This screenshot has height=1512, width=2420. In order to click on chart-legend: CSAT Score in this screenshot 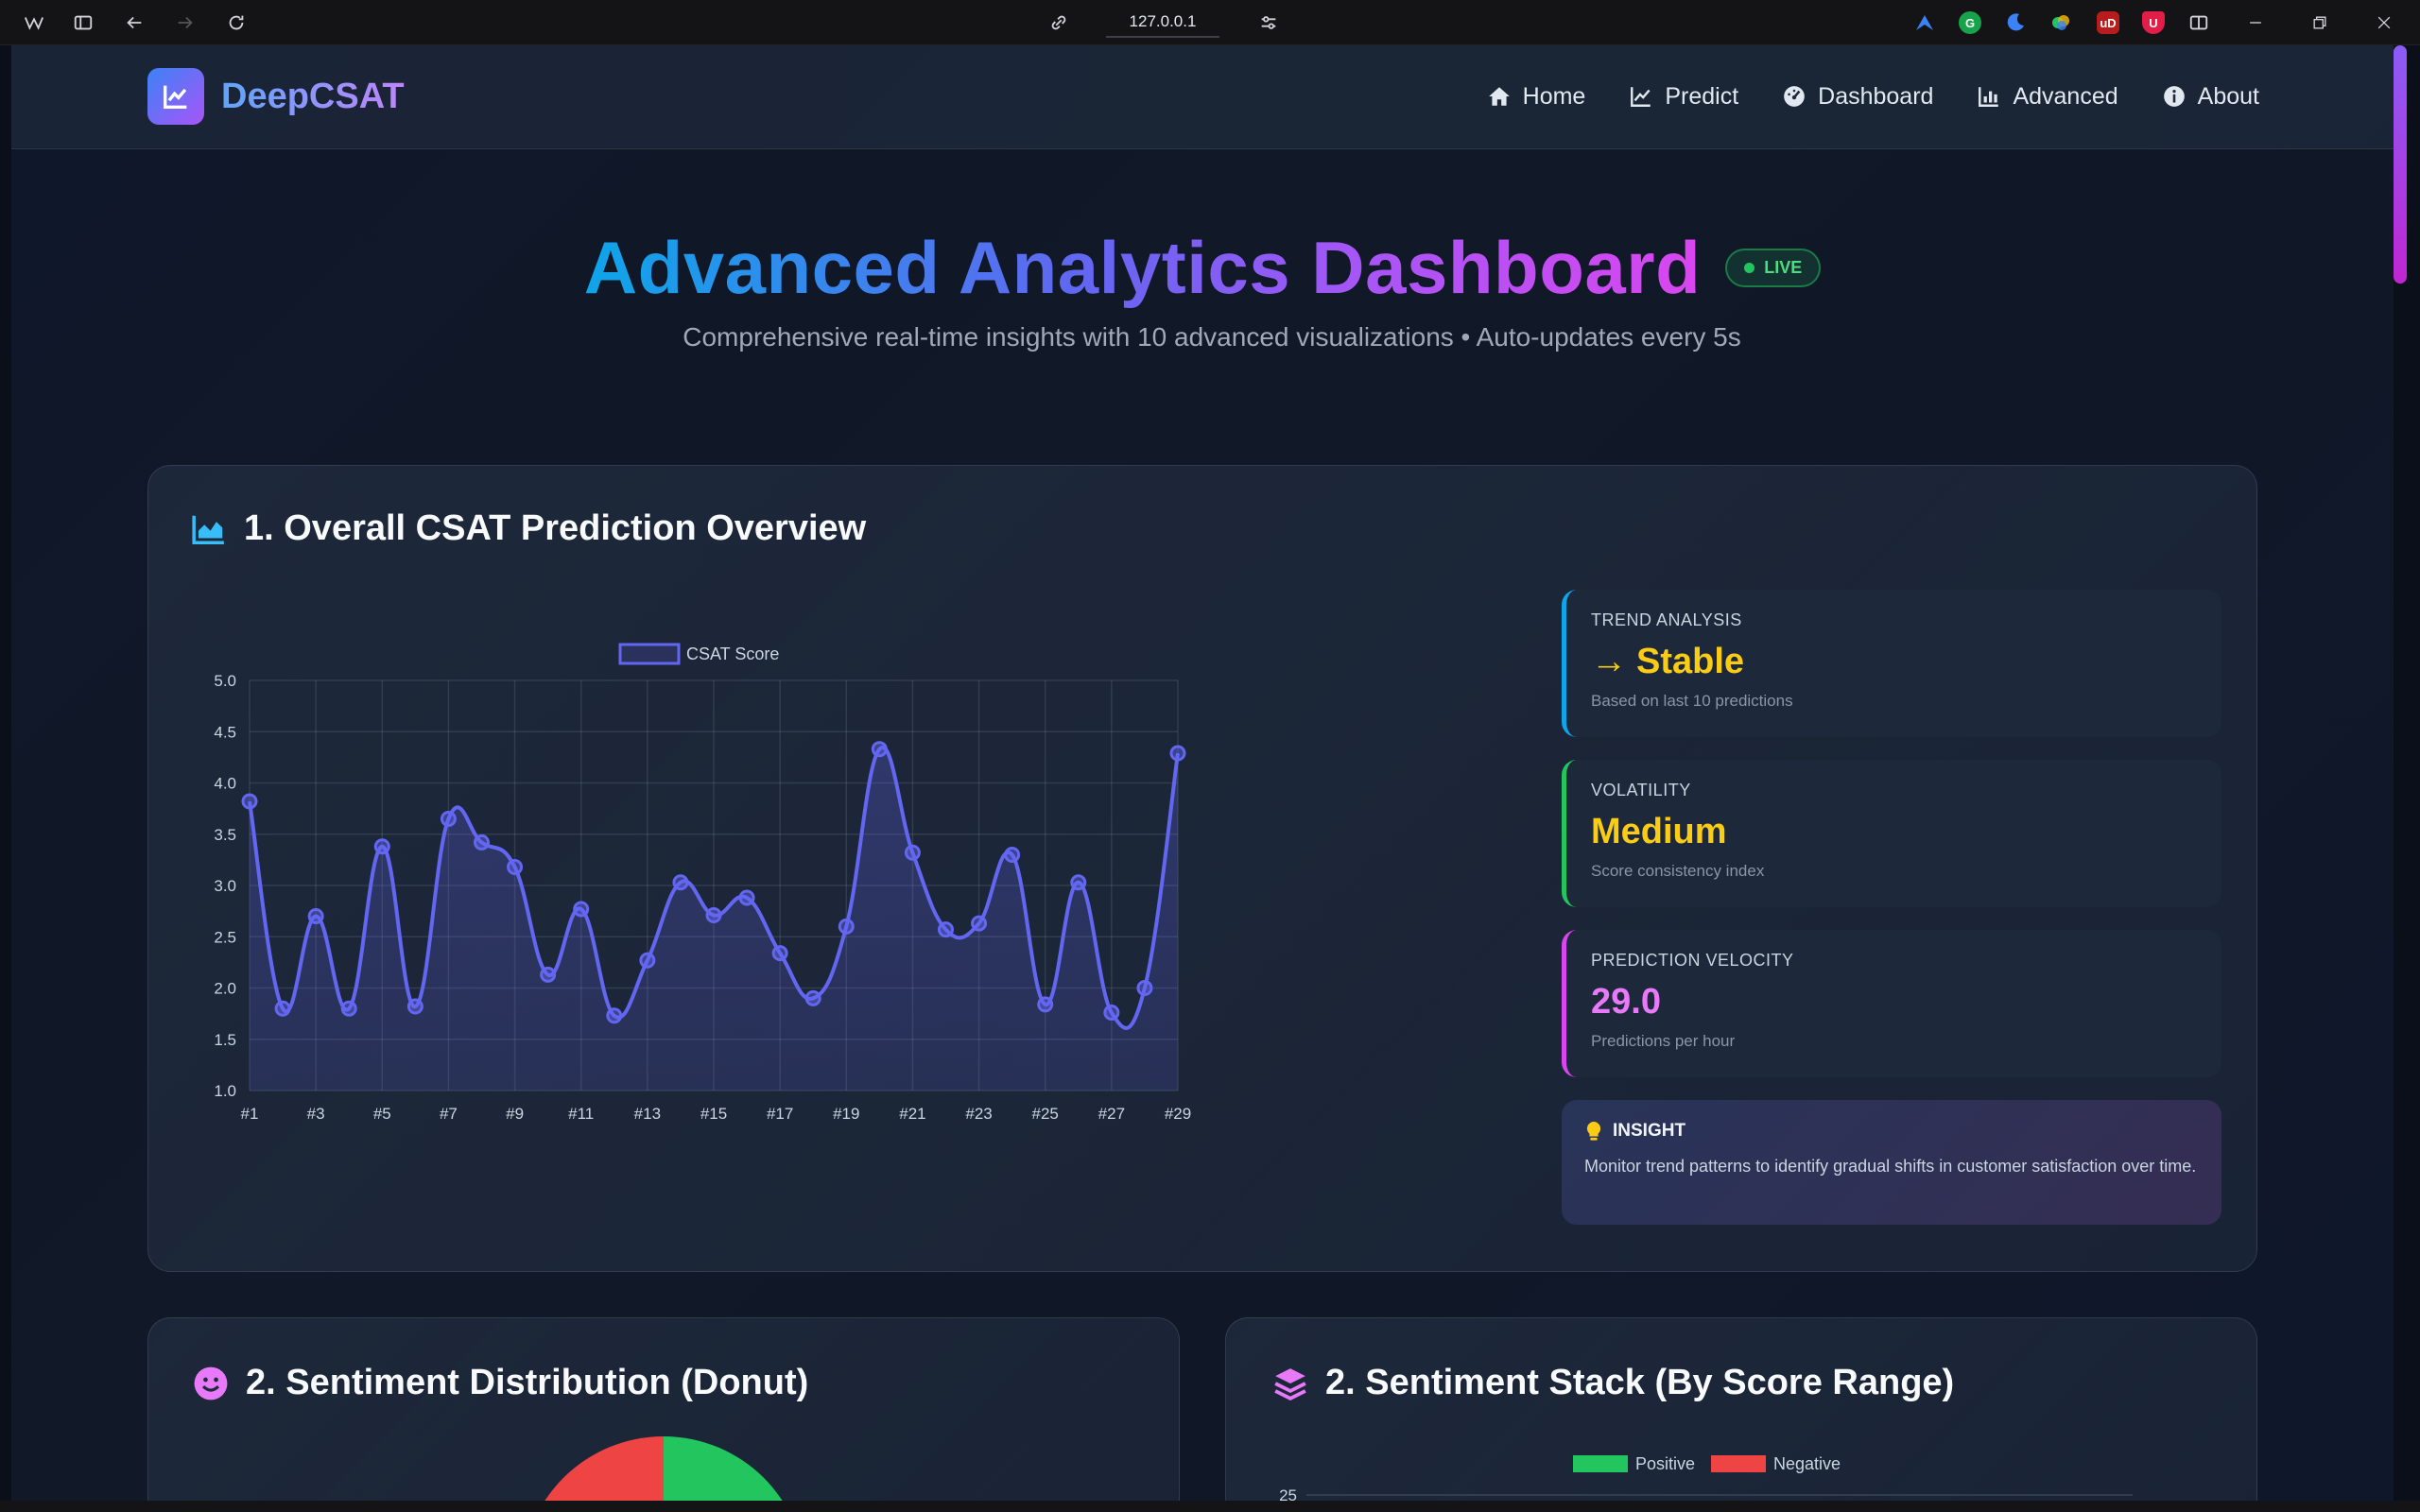, I will do `click(698, 654)`.